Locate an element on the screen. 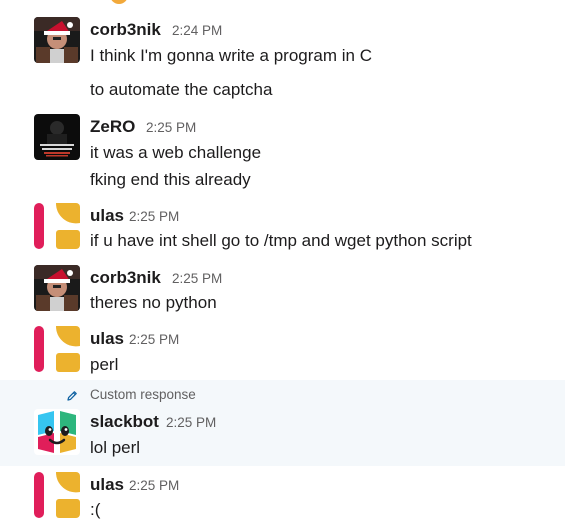 The width and height of the screenshot is (565, 525). custom-response-label: Custom response is located at coordinates (143, 394).